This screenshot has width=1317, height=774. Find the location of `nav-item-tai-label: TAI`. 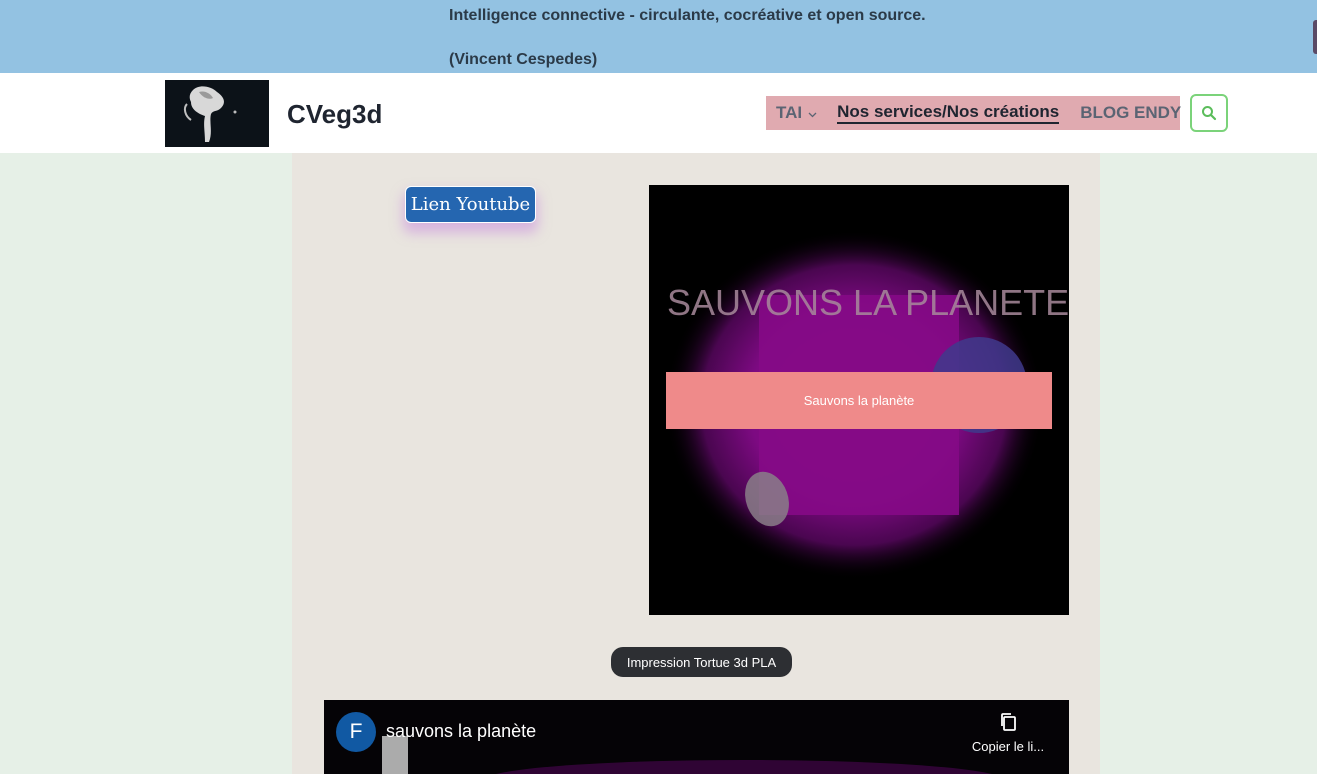

nav-item-tai-label: TAI is located at coordinates (789, 112).